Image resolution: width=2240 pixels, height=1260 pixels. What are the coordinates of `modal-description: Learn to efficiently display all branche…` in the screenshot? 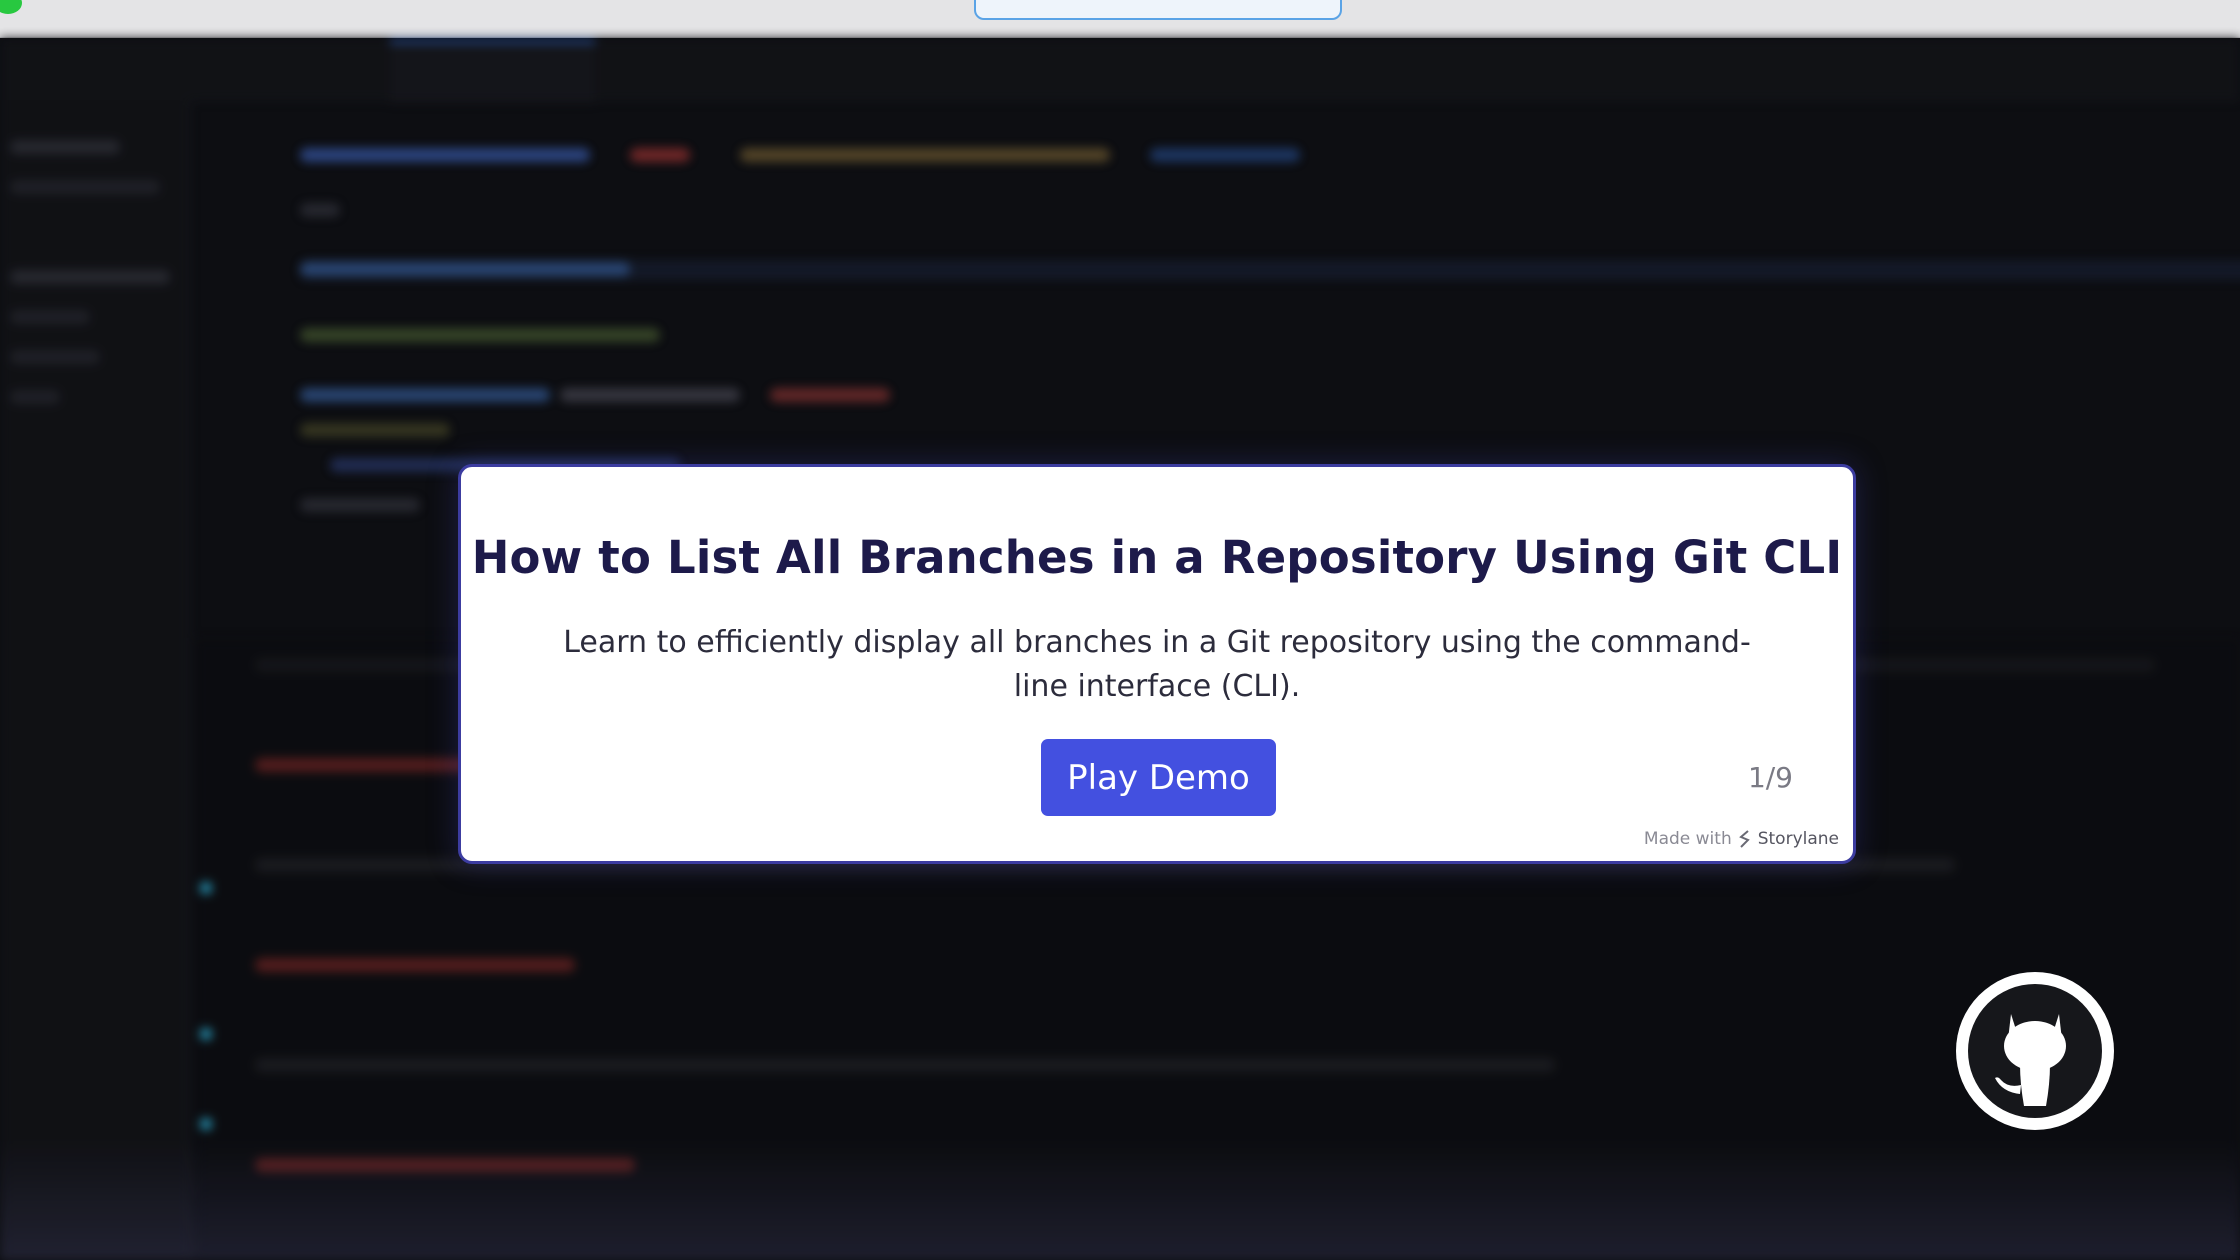 It's located at (1157, 664).